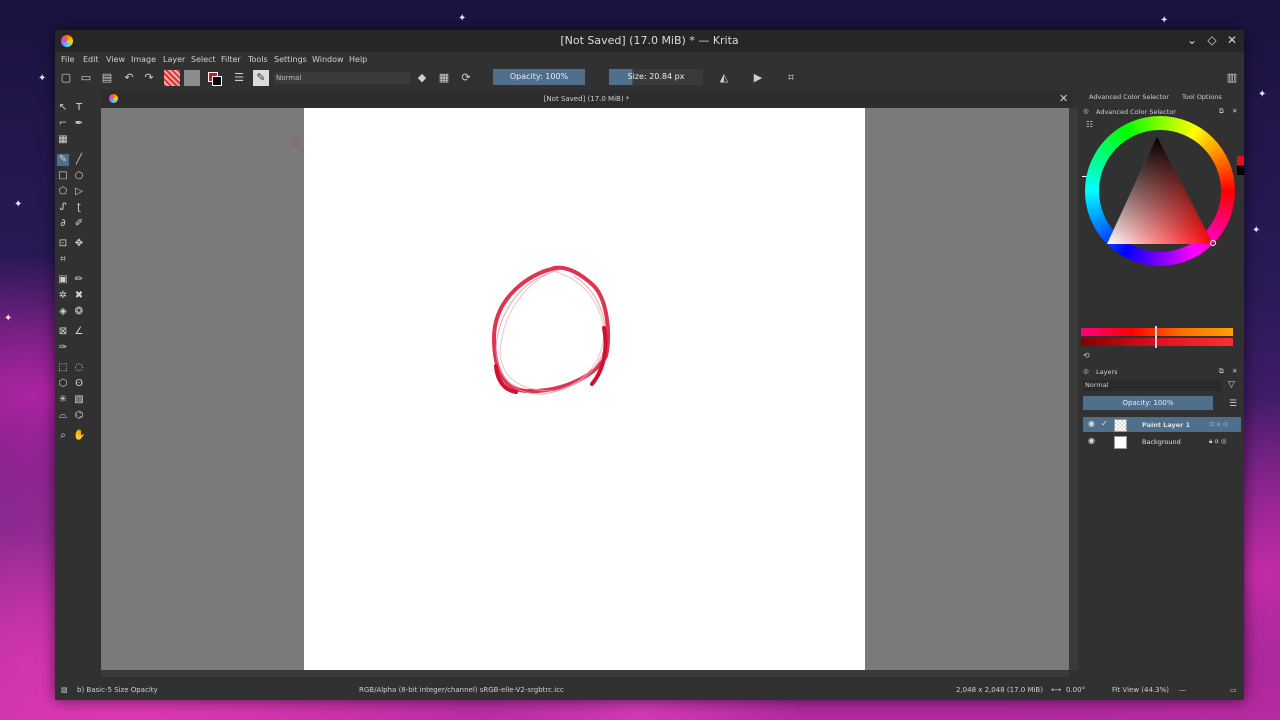  Describe the element at coordinates (758, 78) in the screenshot. I see `mirror-vertical-icon: ▶` at that location.